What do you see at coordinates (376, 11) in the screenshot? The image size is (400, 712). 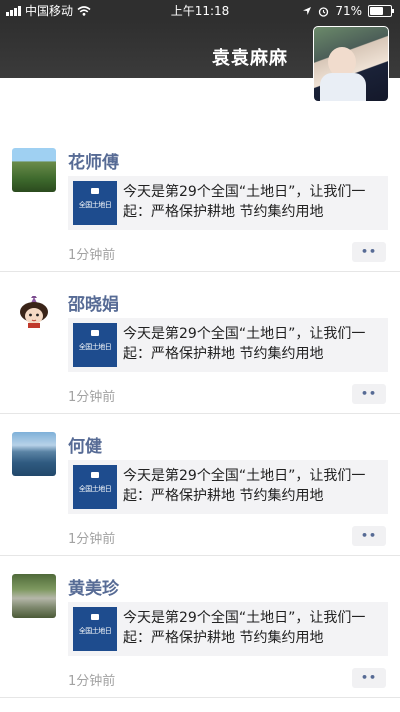 I see `battery-fill` at bounding box center [376, 11].